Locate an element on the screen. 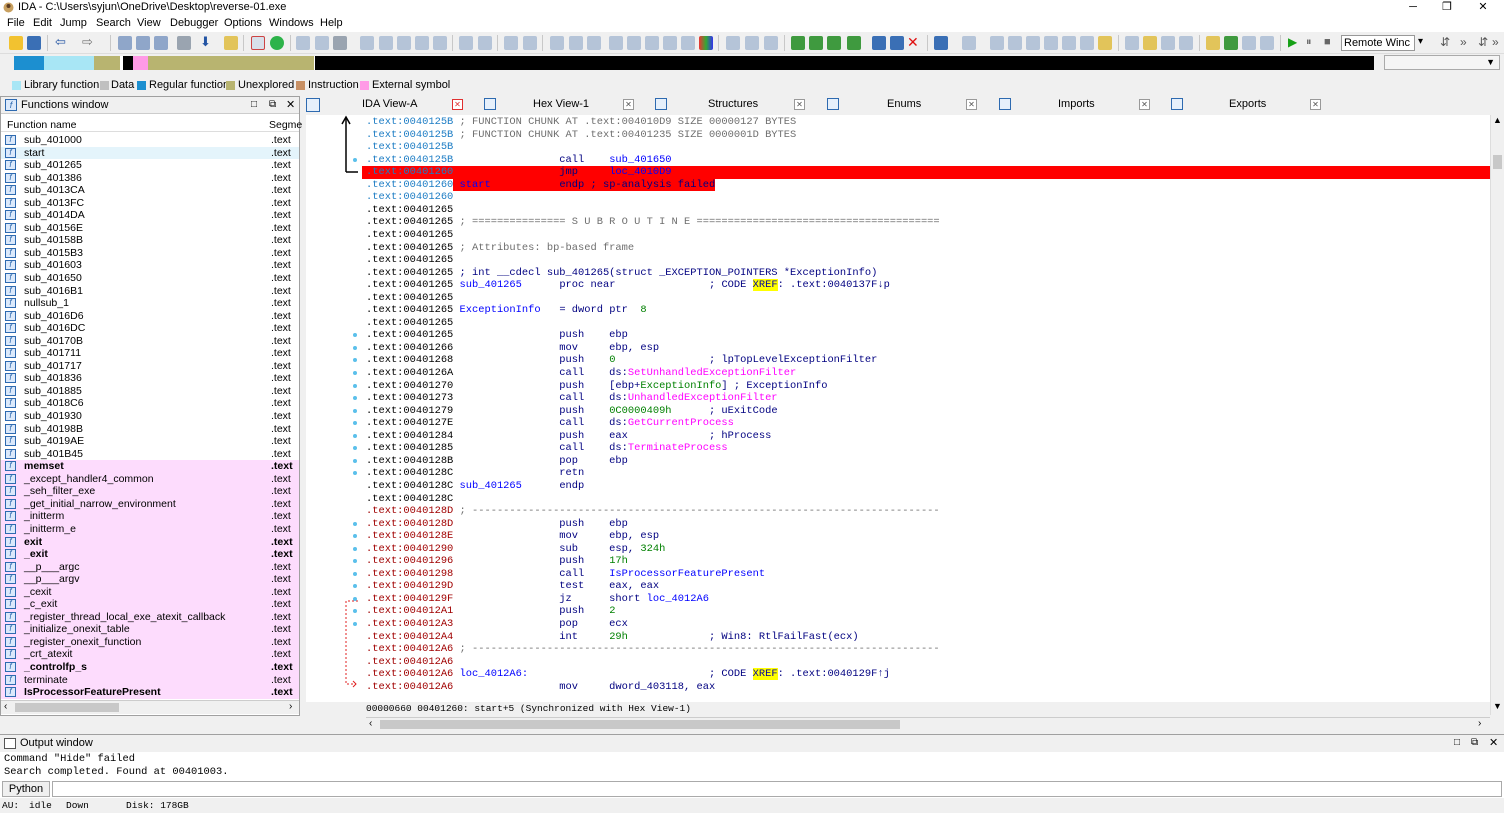  maximize-button: ❐ is located at coordinates (1447, 7).